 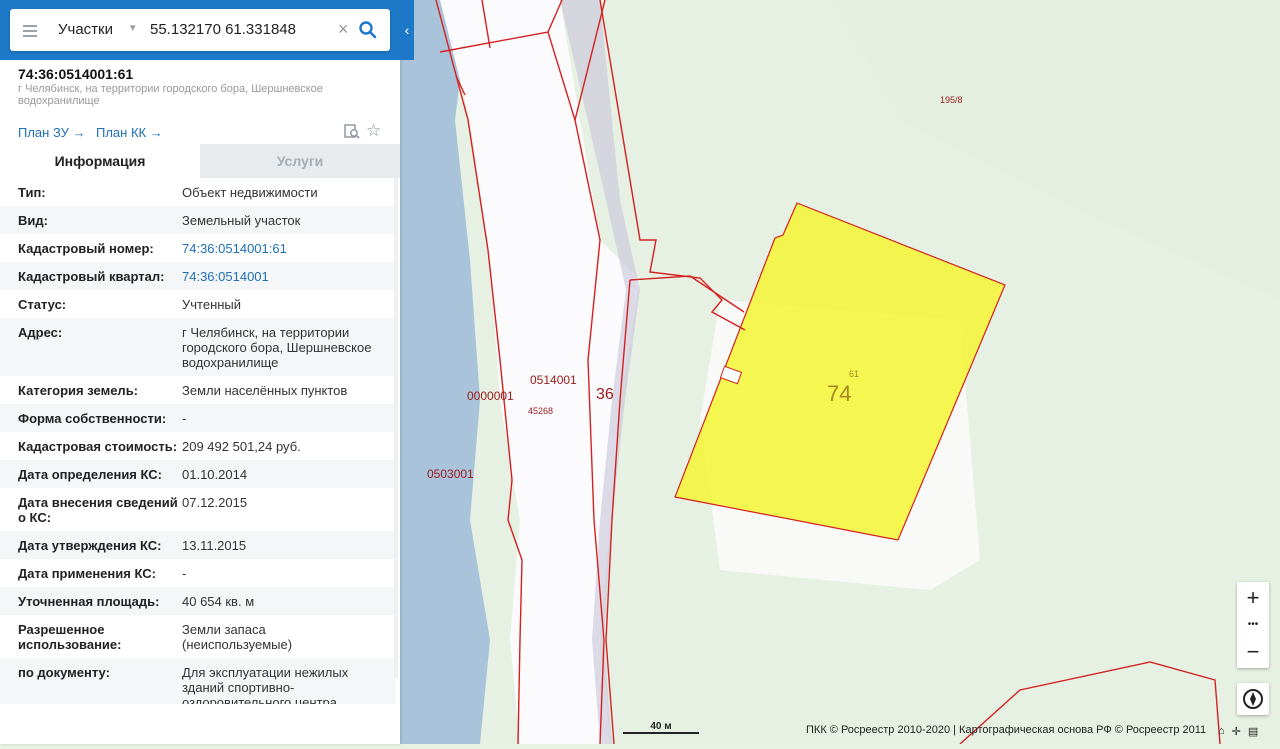 I want to click on star-icon: ☆, so click(x=375, y=131).